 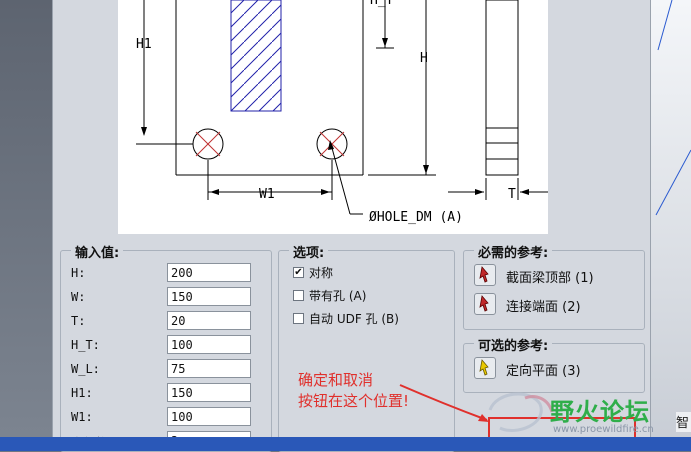 I want to click on with-hole-checkbox, so click(x=298, y=295).